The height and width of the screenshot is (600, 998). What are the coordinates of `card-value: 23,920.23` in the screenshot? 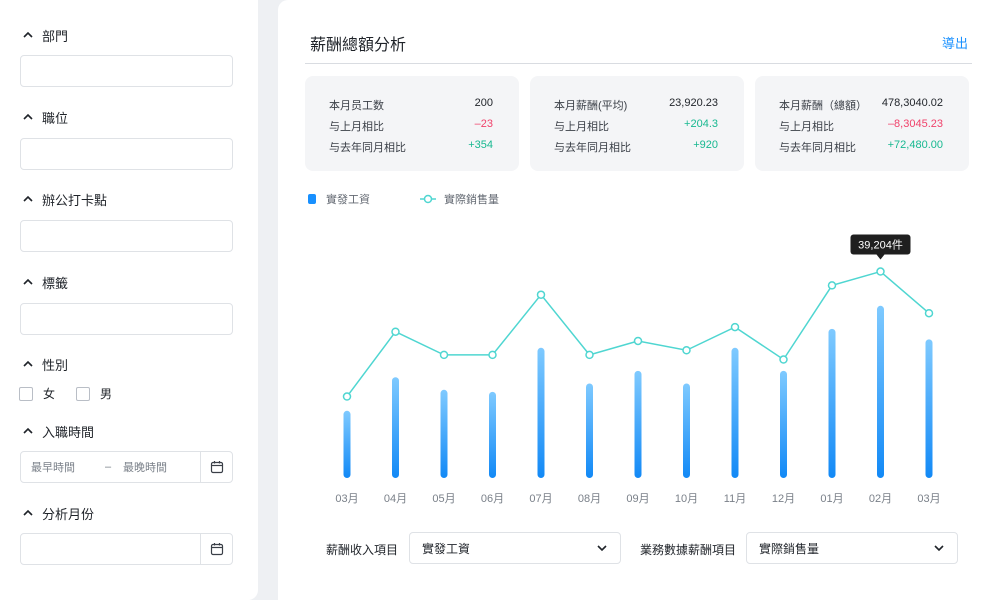 It's located at (693, 103).